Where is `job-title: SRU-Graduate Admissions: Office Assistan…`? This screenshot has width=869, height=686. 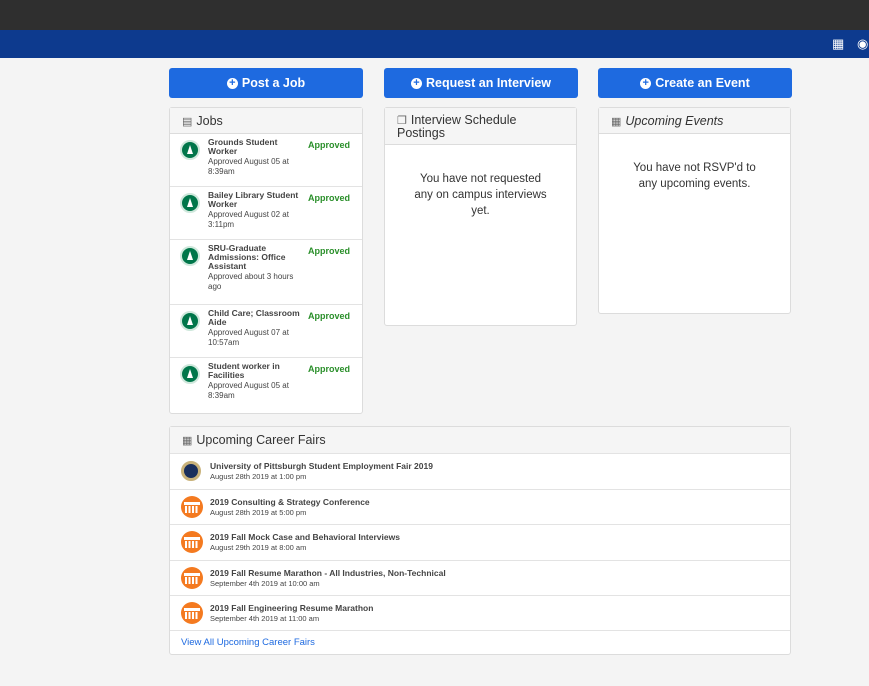
job-title: SRU-Graduate Admissions: Office Assistan… is located at coordinates (258, 257).